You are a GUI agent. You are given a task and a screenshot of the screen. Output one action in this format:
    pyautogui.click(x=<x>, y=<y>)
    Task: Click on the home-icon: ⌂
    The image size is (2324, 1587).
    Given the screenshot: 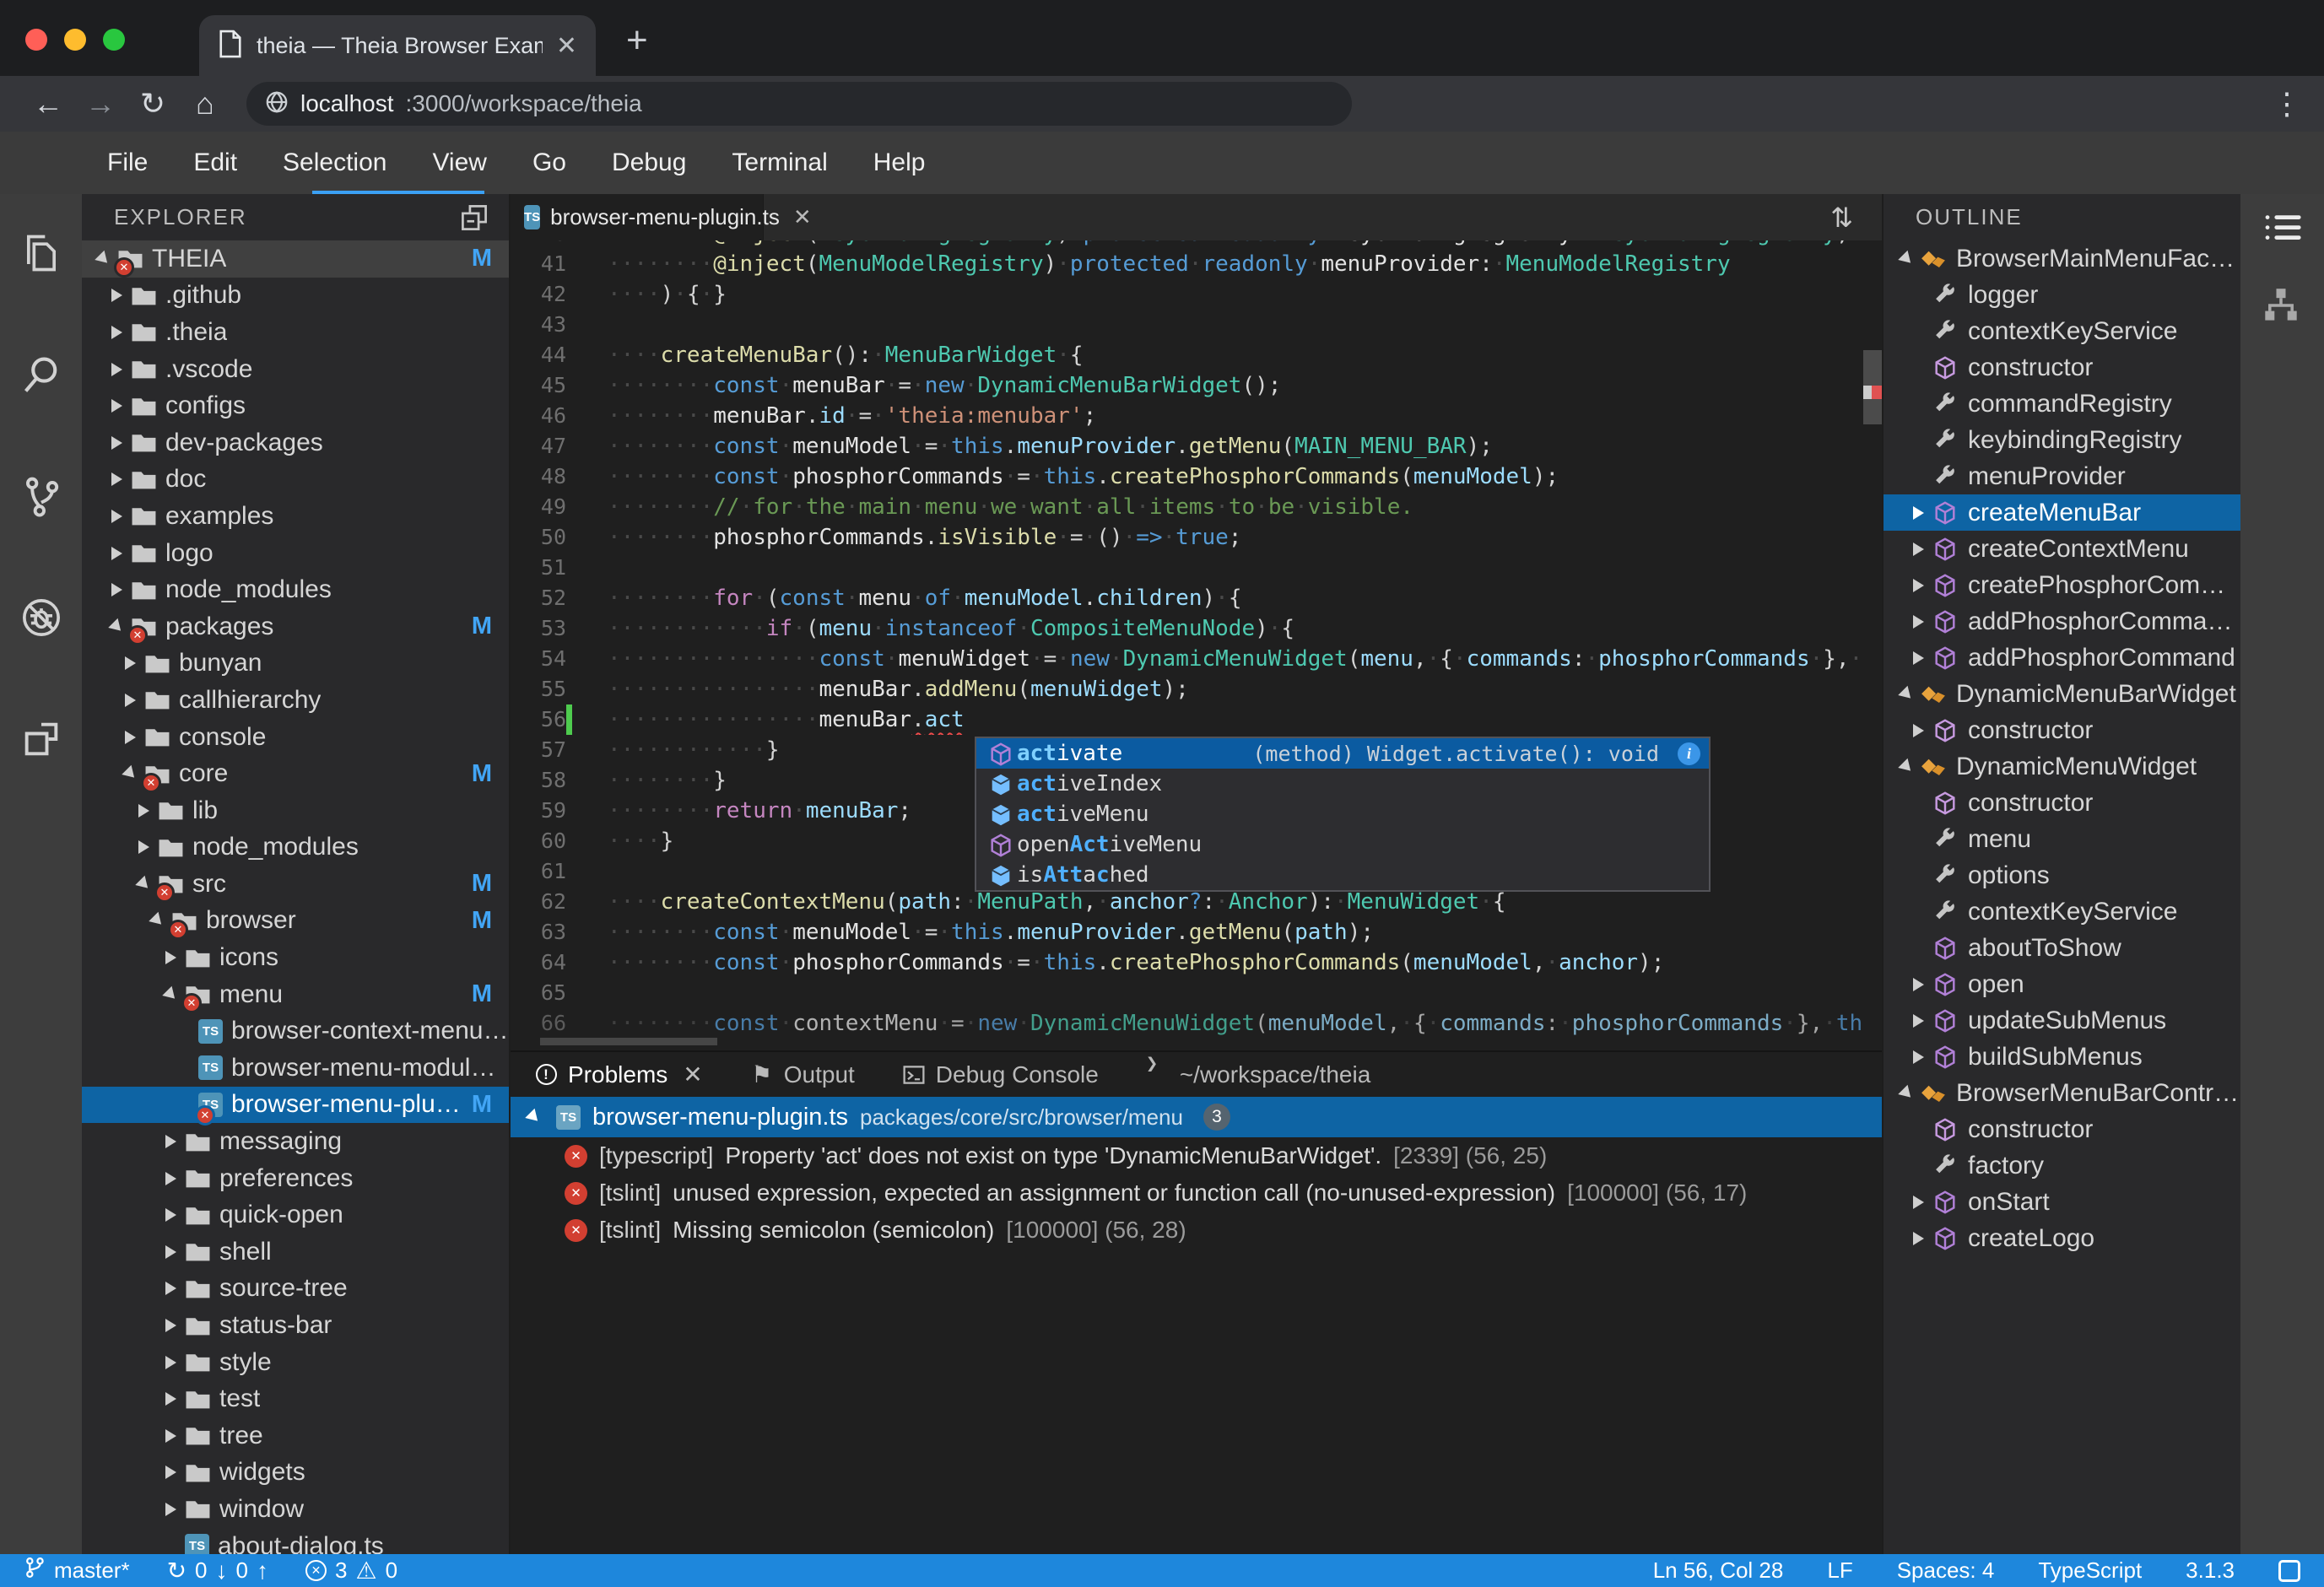 What is the action you would take?
    pyautogui.click(x=205, y=103)
    